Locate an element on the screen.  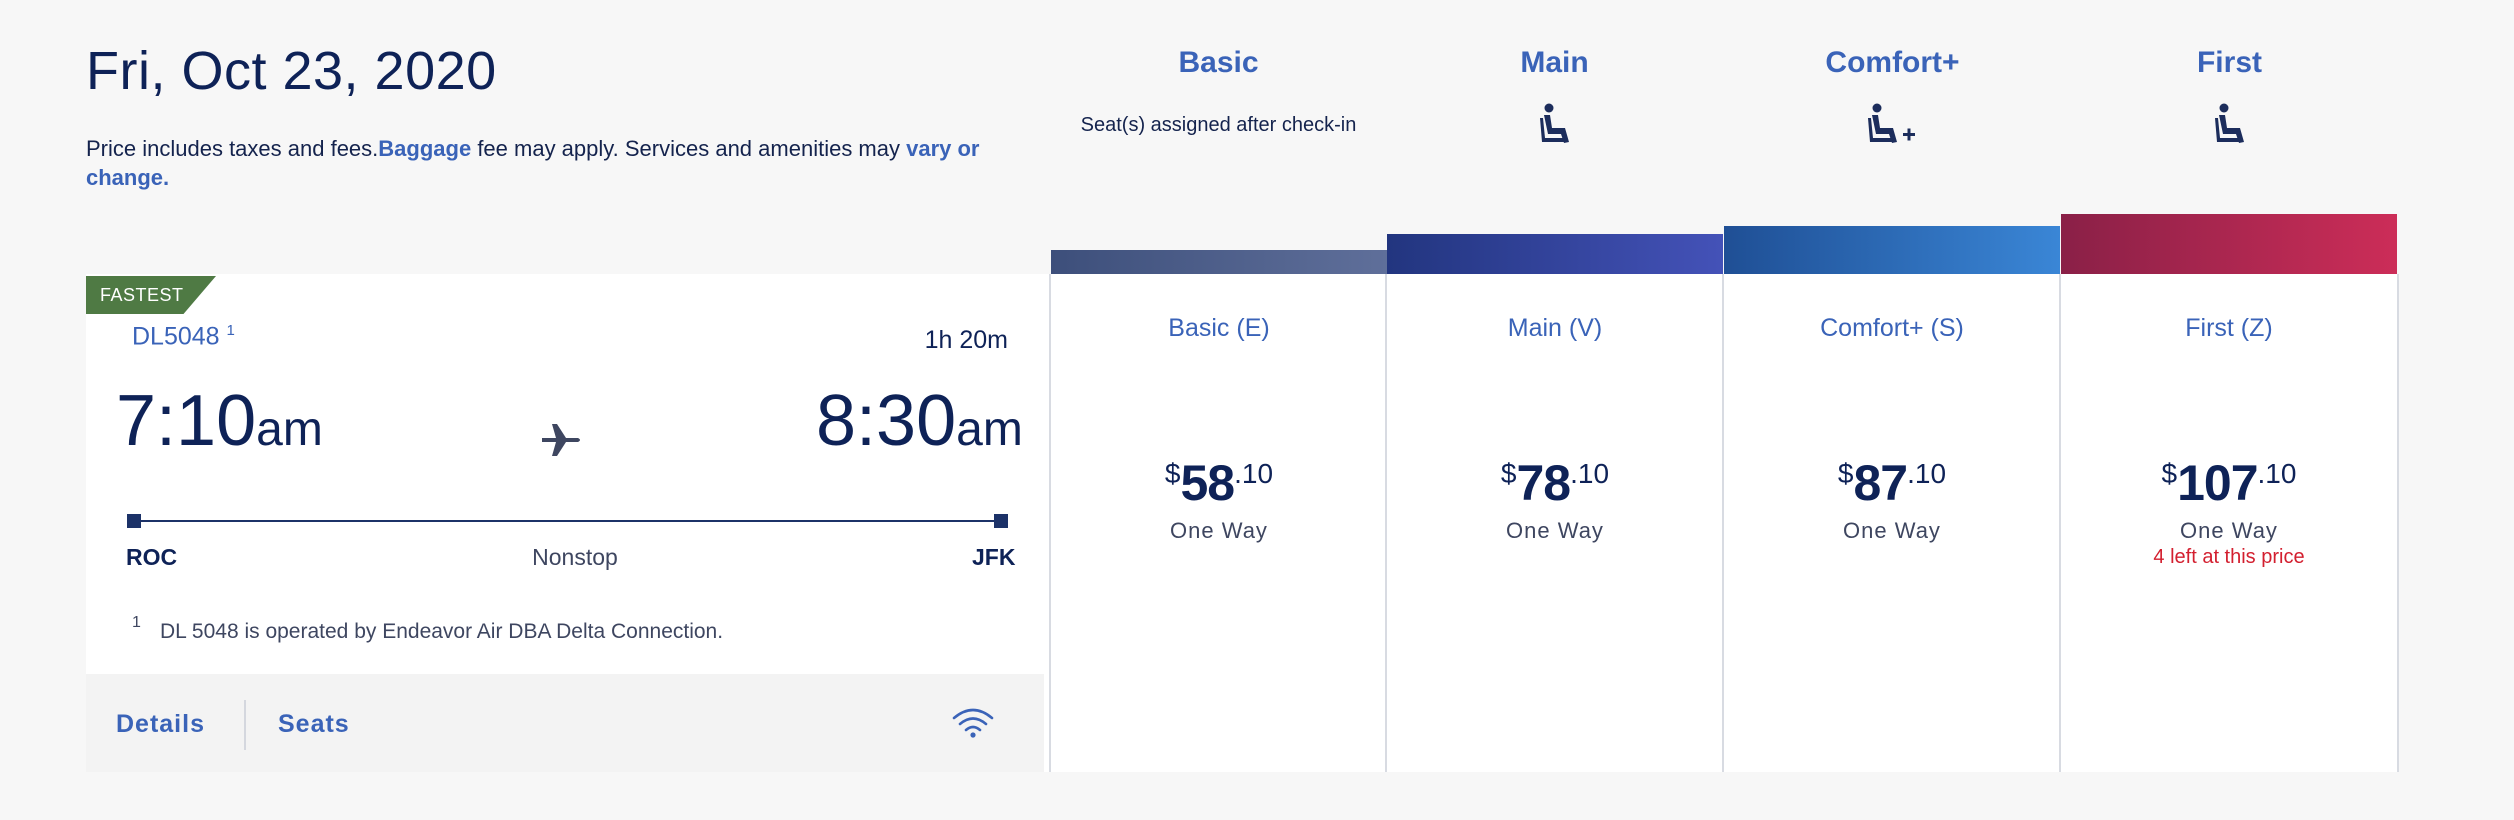
disclaimer-prefix: Price includes taxes and fees. is located at coordinates (232, 148).